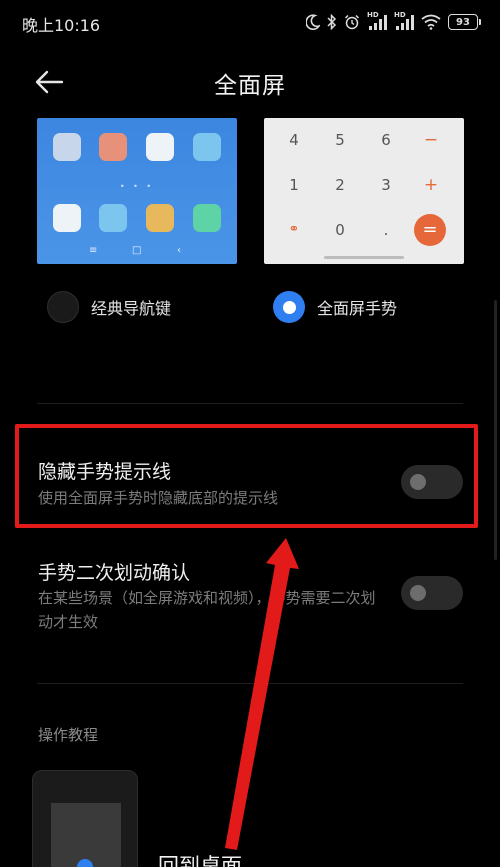  Describe the element at coordinates (431, 185) in the screenshot. I see `plus-key: +` at that location.